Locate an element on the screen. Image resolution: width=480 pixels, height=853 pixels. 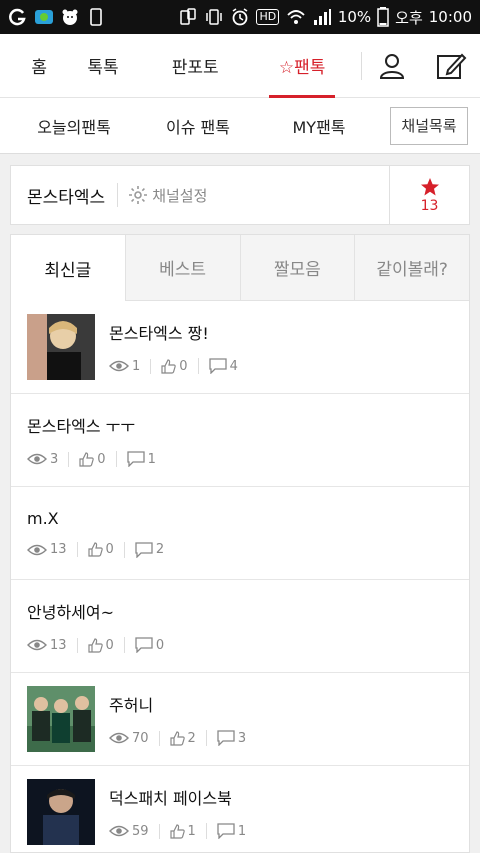
sub-nav: 오늘의팬톡 이슈 팬톡 MY팬톡 채널목록 is located at coordinates (240, 126).